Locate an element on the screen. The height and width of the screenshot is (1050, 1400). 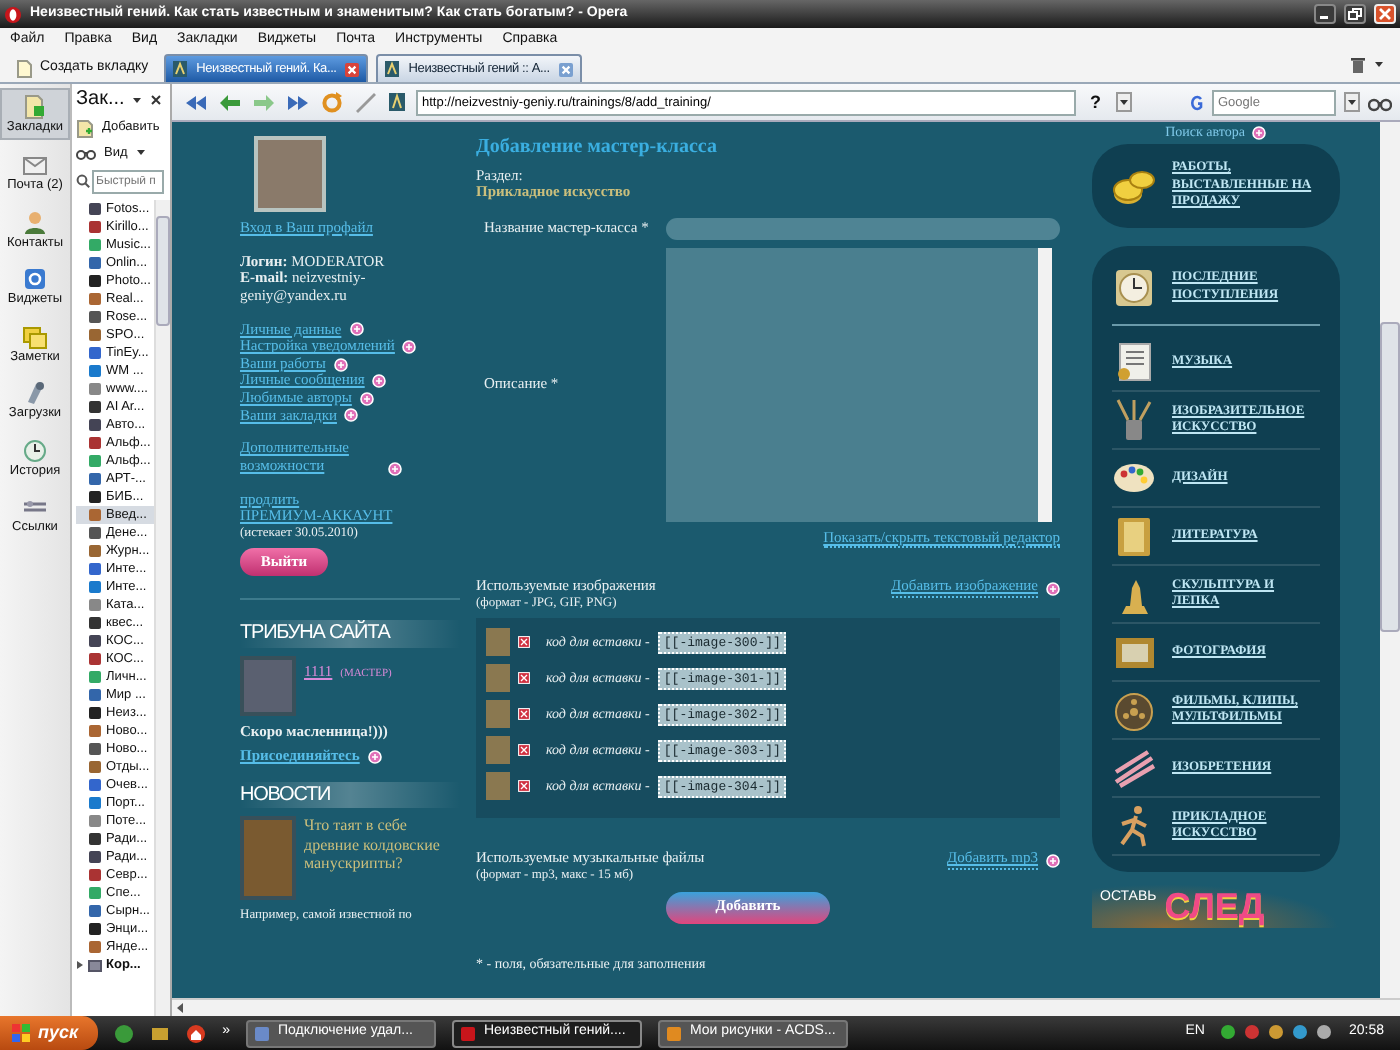
minimize-icon is located at coordinates (1325, 14).